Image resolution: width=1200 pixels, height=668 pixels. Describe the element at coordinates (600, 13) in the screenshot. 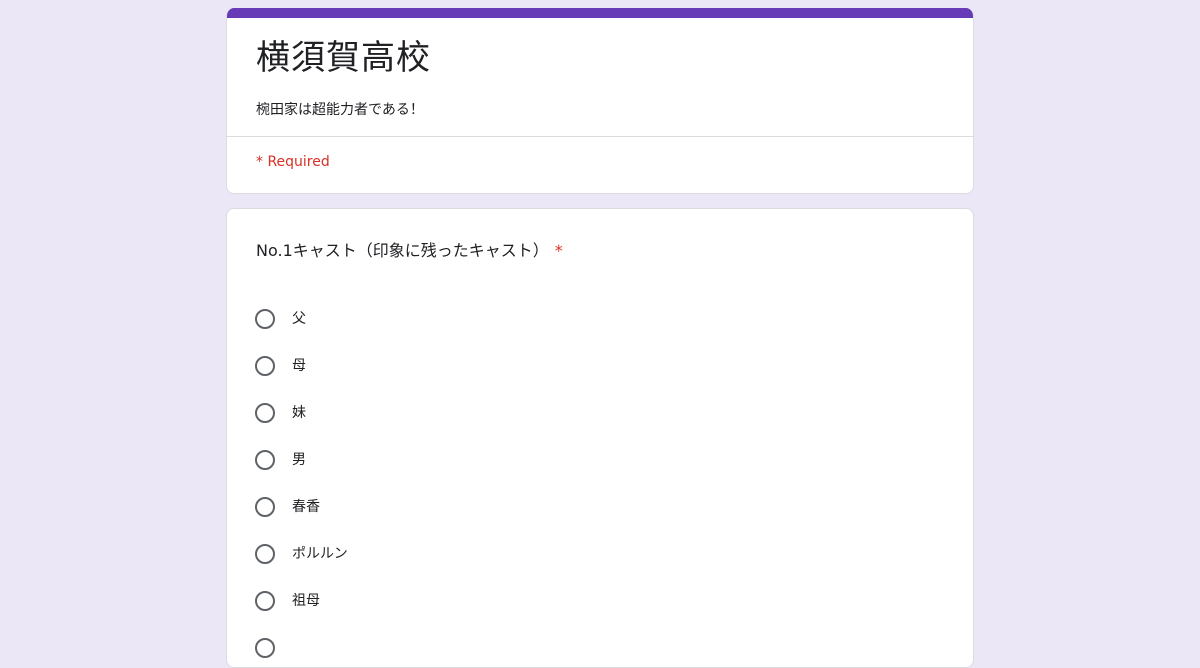

I see `header-accent-stripe` at that location.